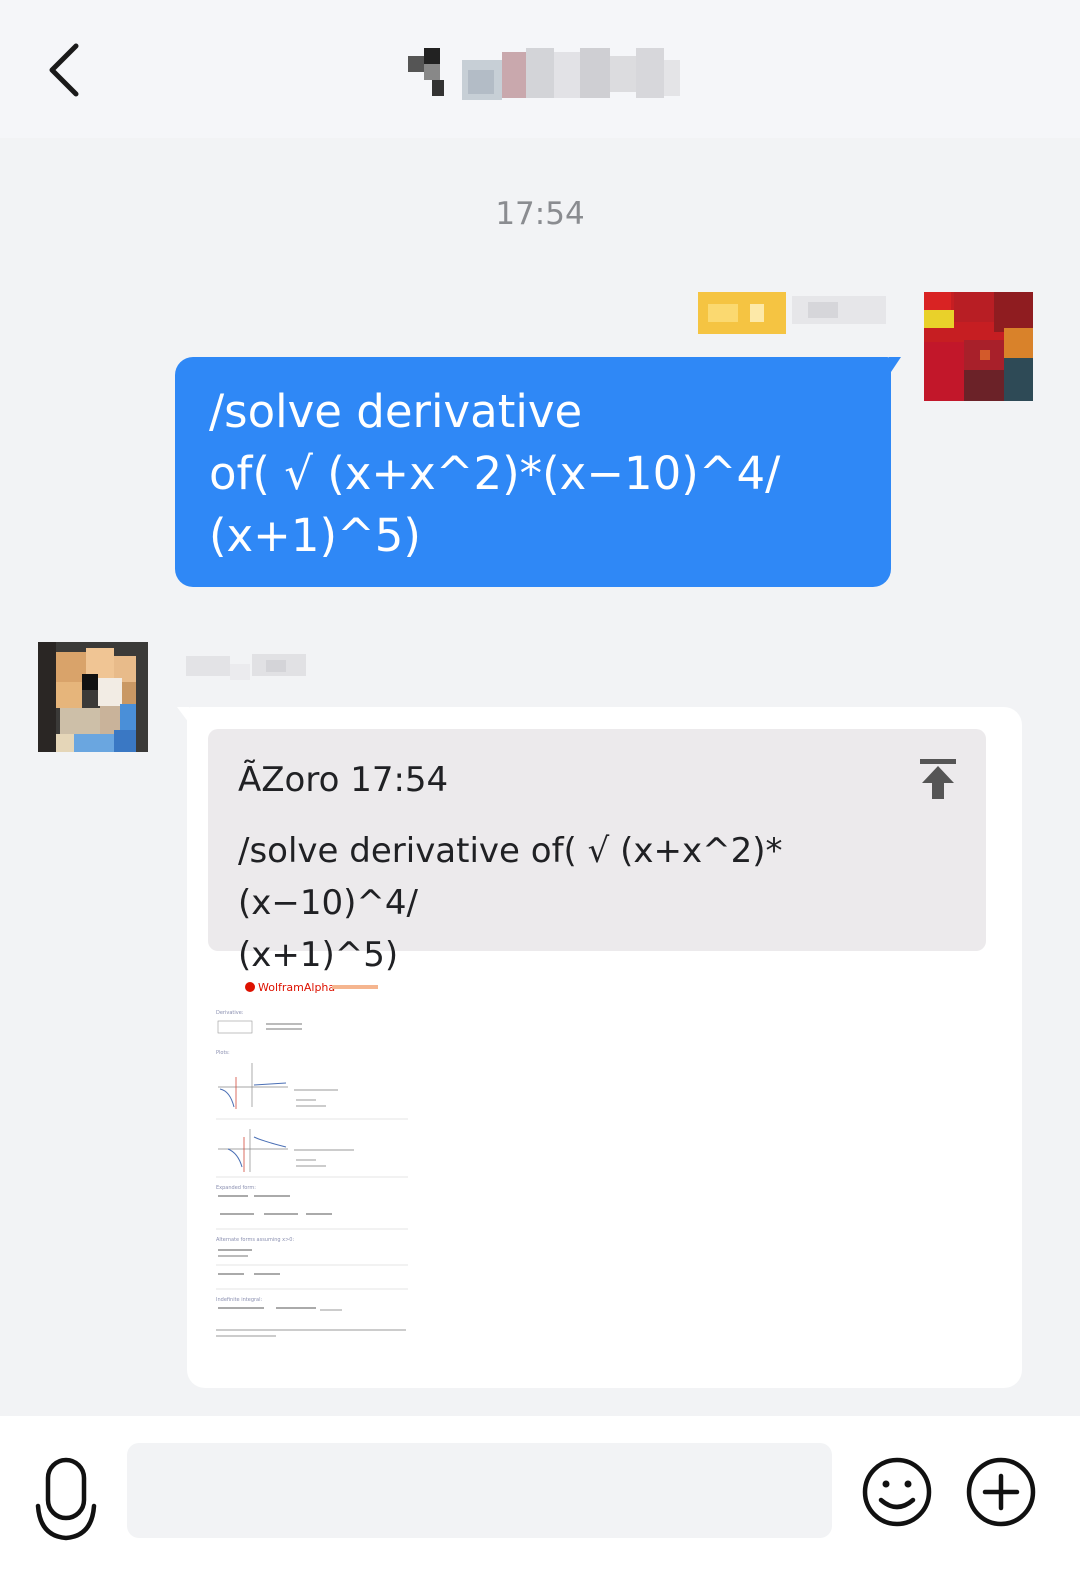 The height and width of the screenshot is (1579, 1080). Describe the element at coordinates (315, 535) in the screenshot. I see `outgoing-message-line: (x+1)^5)` at that location.